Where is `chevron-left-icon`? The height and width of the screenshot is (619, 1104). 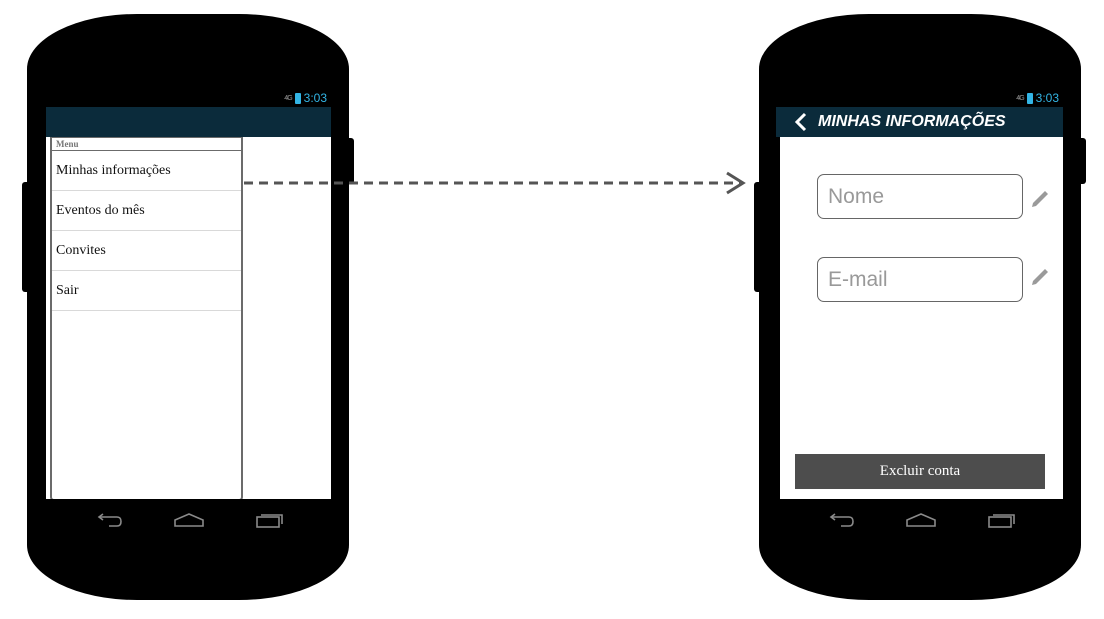 chevron-left-icon is located at coordinates (801, 122).